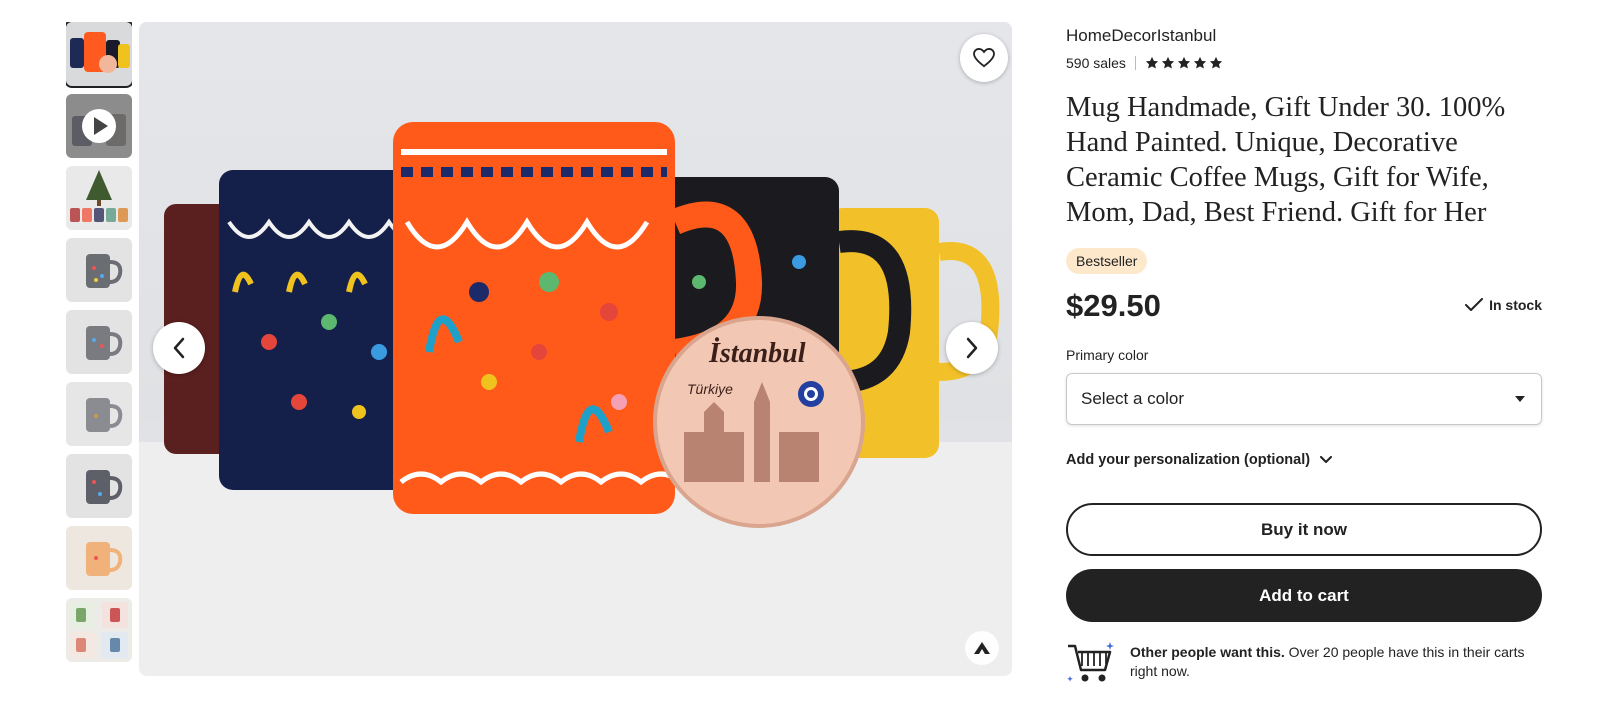 The image size is (1600, 702). I want to click on chevron-left-icon, so click(179, 348).